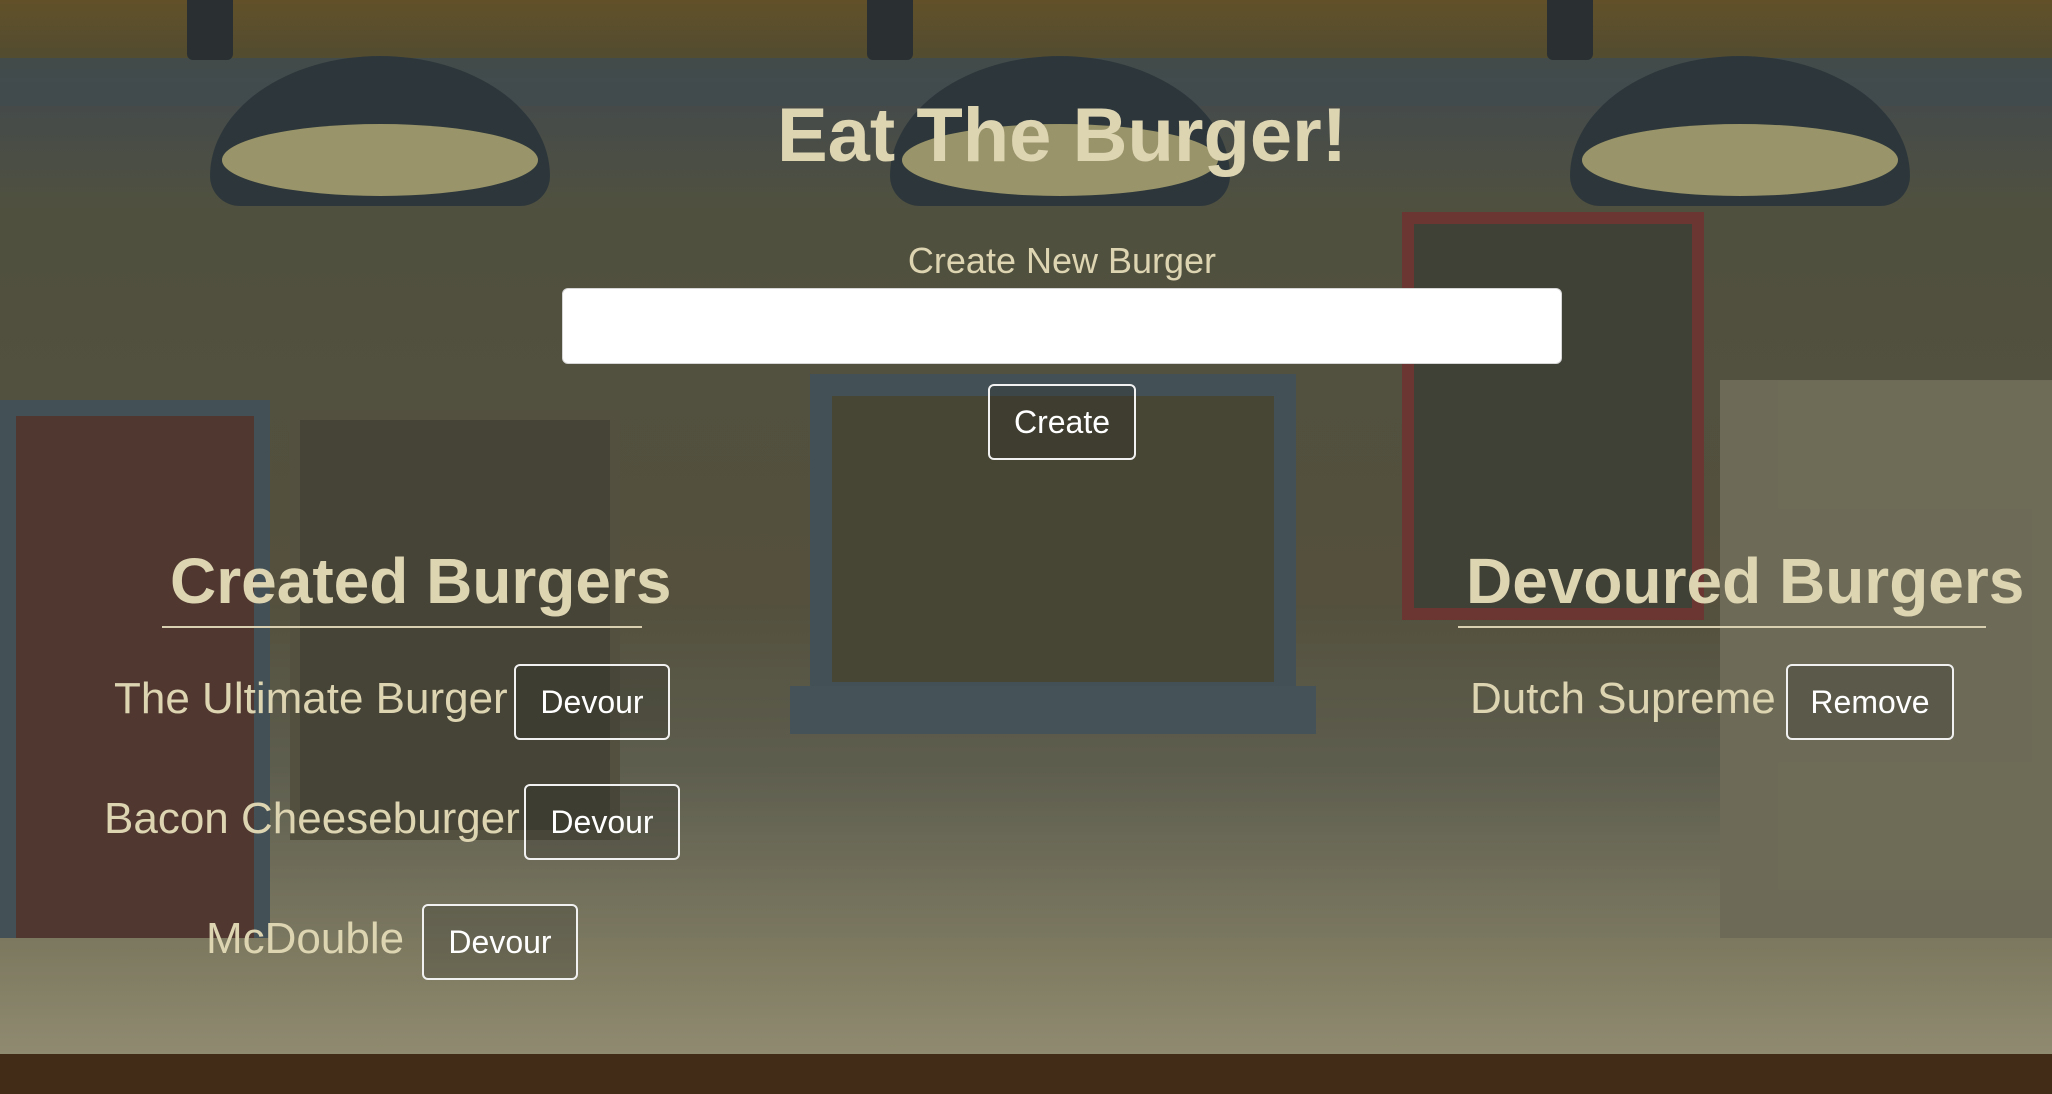  I want to click on create-burger-label: Create New Burger, so click(1062, 260).